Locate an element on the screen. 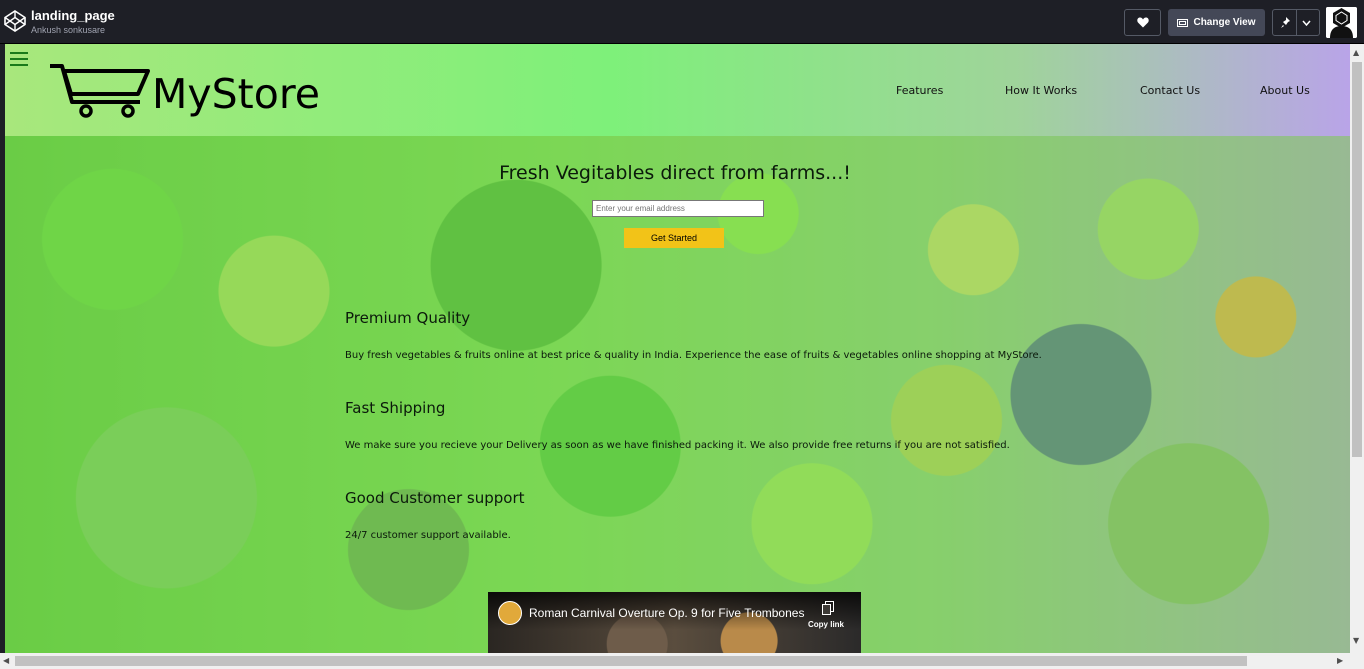 This screenshot has height=669, width=1364. scroll-down-arrow-icon: ▼ is located at coordinates (1356, 640).